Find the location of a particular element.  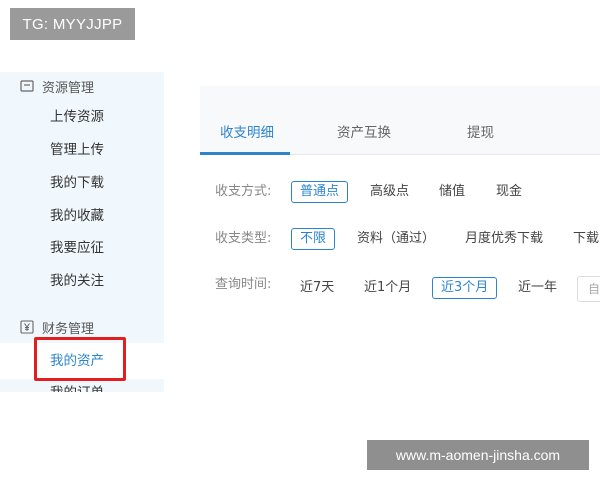

filter-type-any: 不限 is located at coordinates (313, 239).